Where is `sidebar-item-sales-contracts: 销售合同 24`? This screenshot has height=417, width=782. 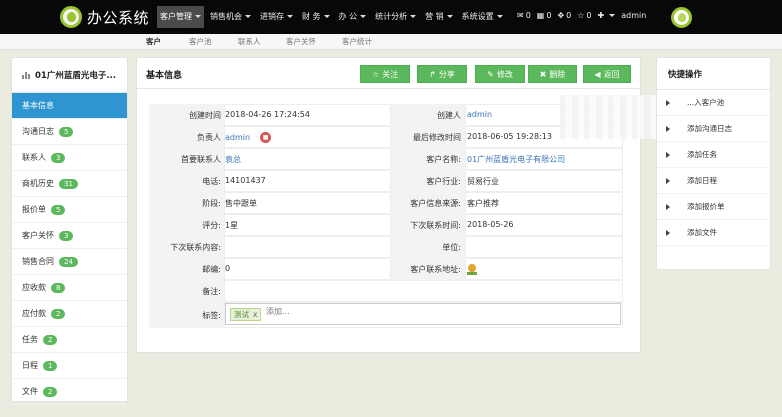 sidebar-item-sales-contracts: 销售合同 24 is located at coordinates (69, 262).